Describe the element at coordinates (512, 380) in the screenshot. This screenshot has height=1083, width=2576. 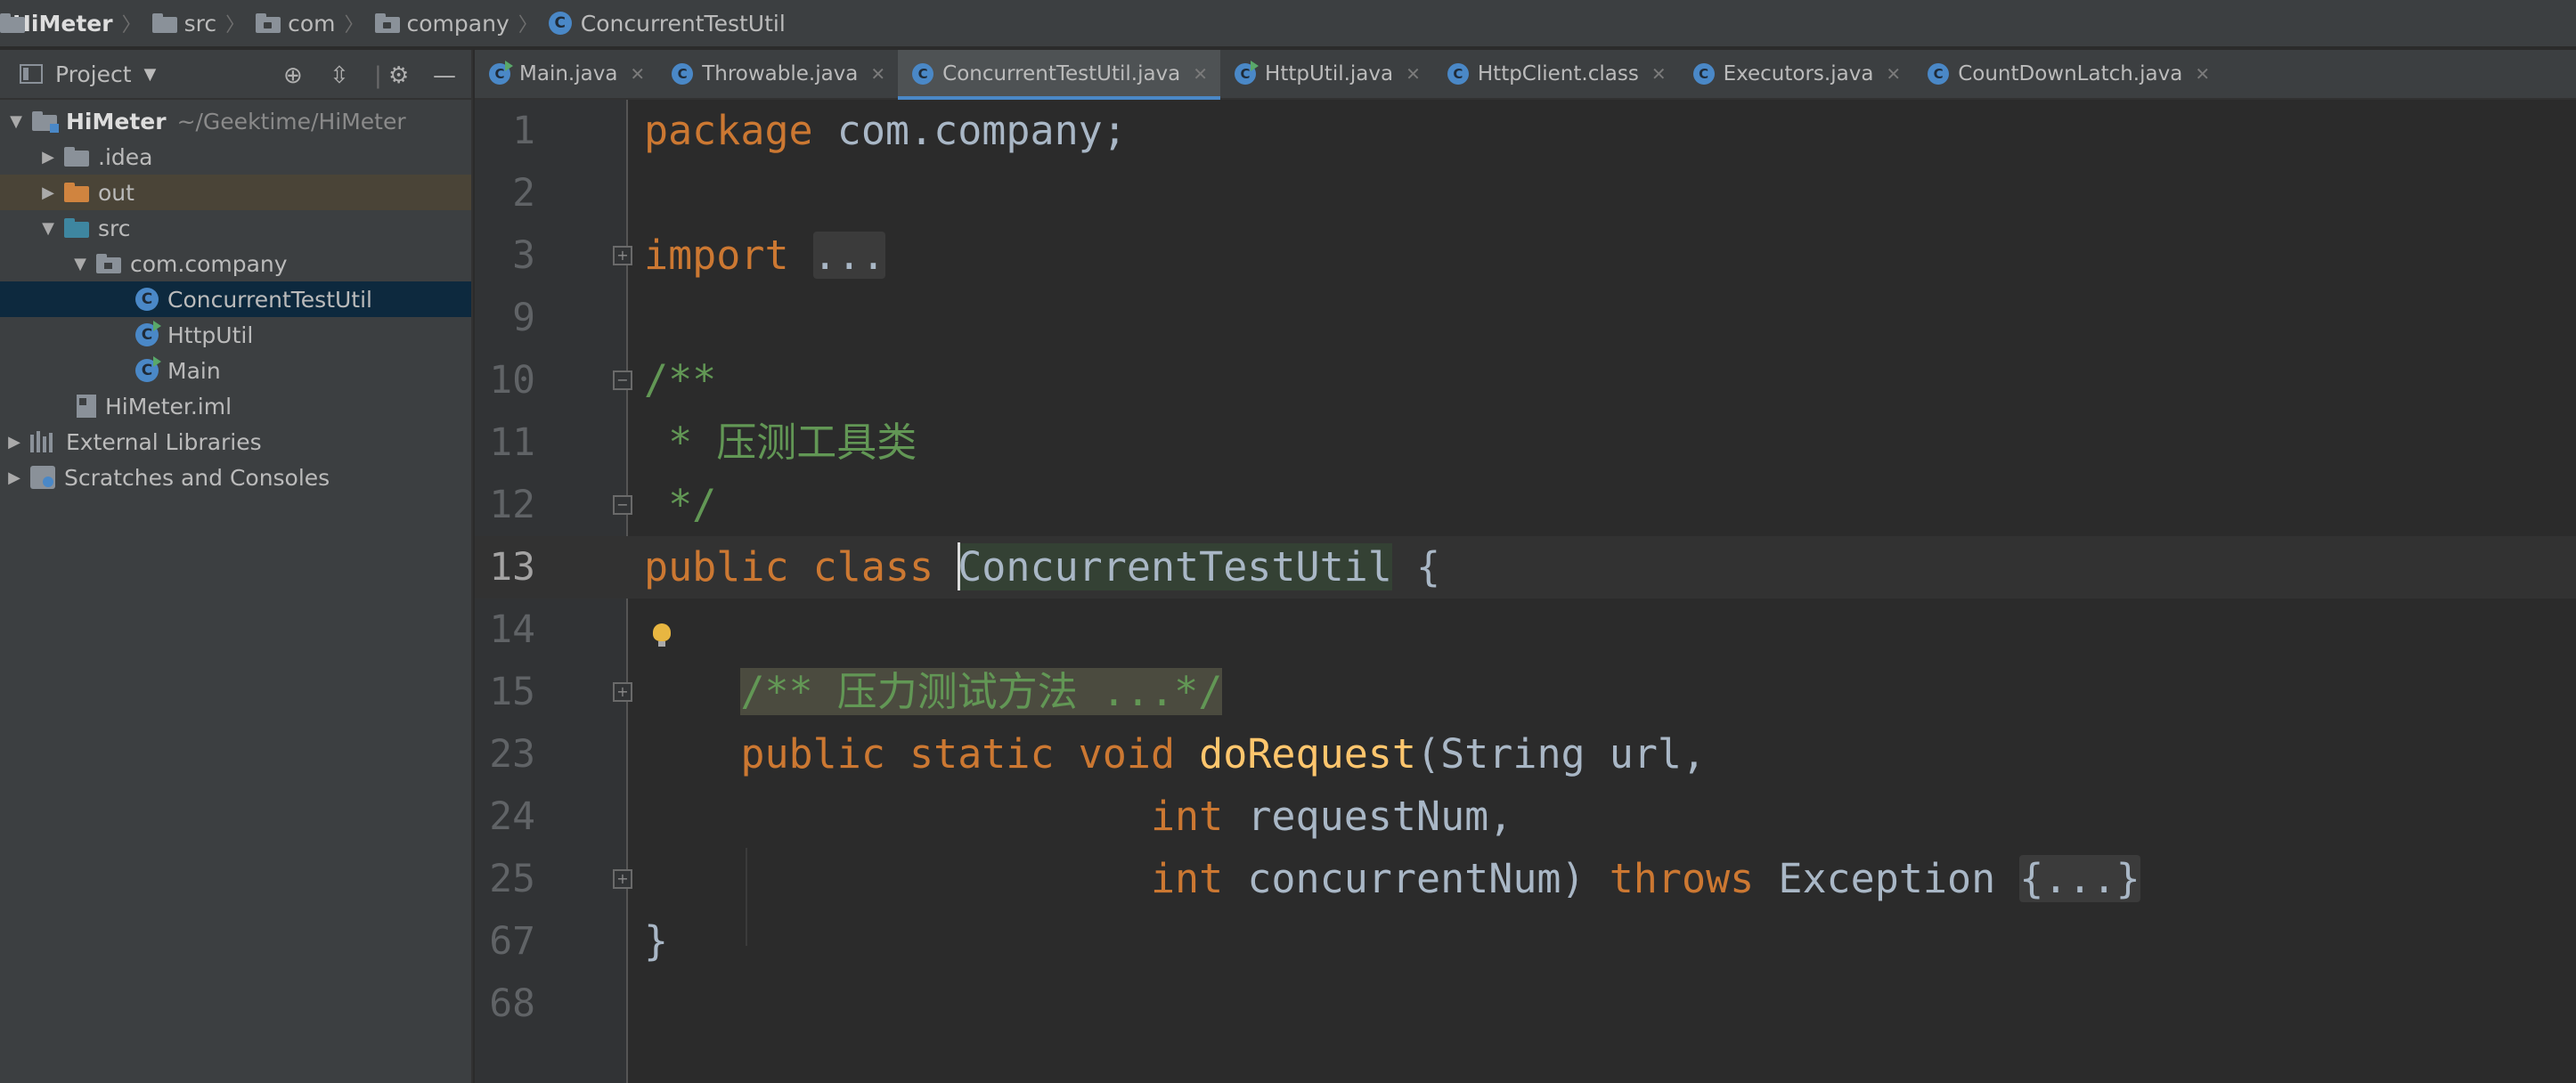
I see `line-number: 10` at that location.